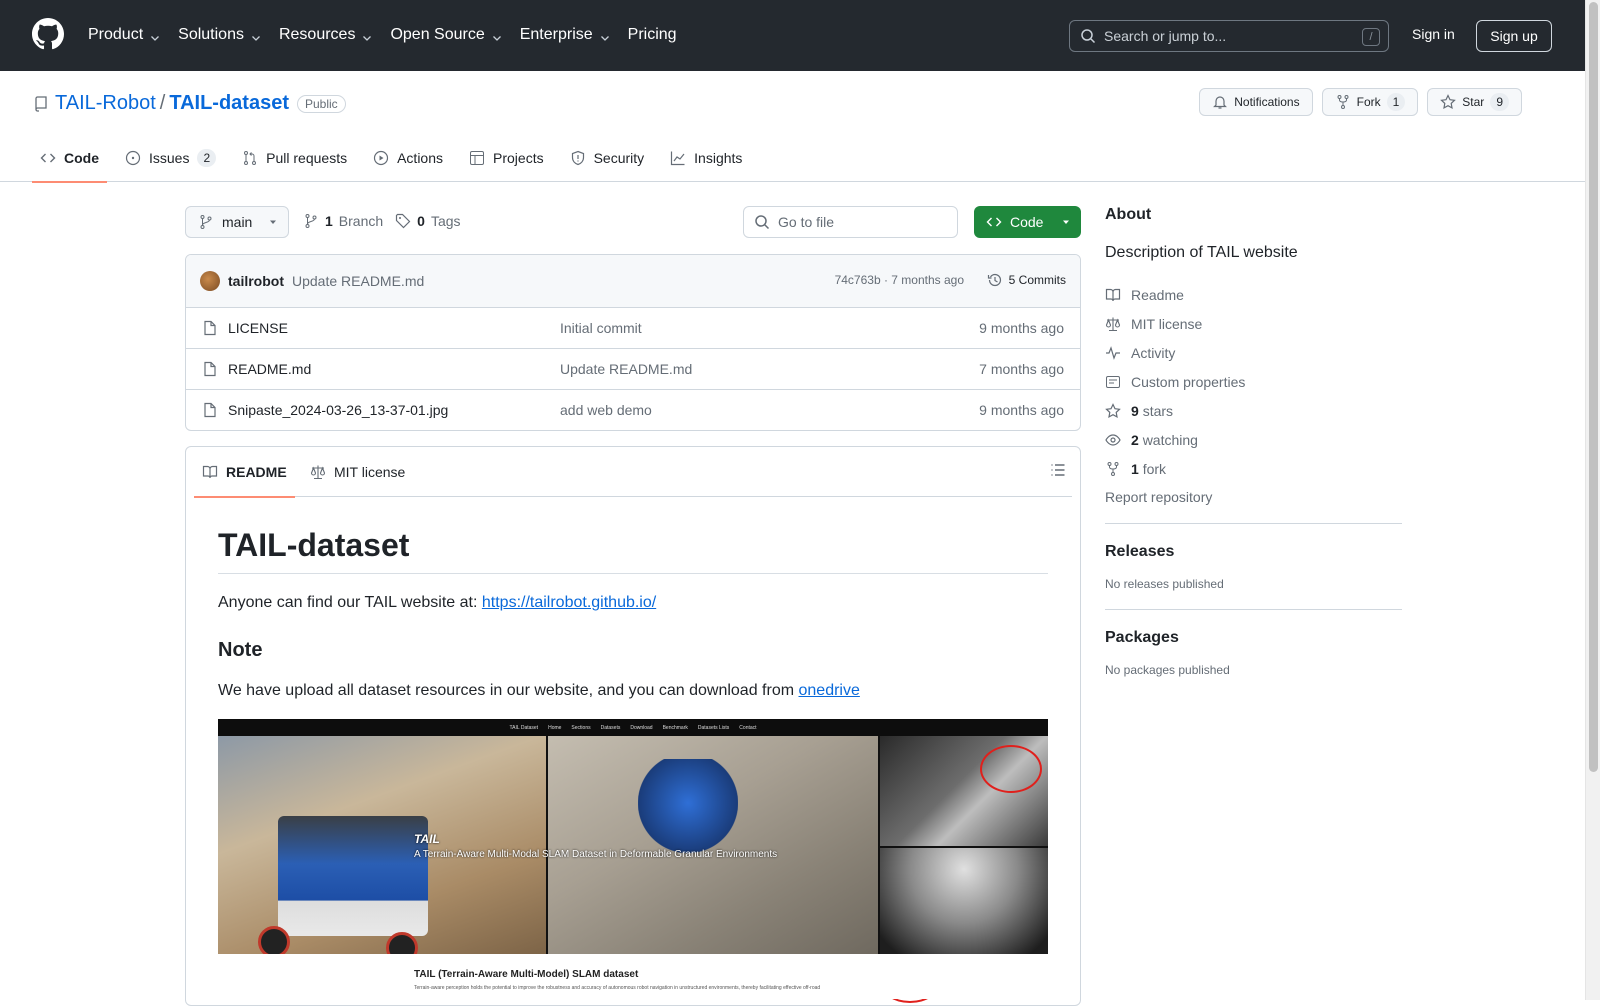 The image size is (1600, 1006). What do you see at coordinates (311, 221) in the screenshot?
I see `branch-icon` at bounding box center [311, 221].